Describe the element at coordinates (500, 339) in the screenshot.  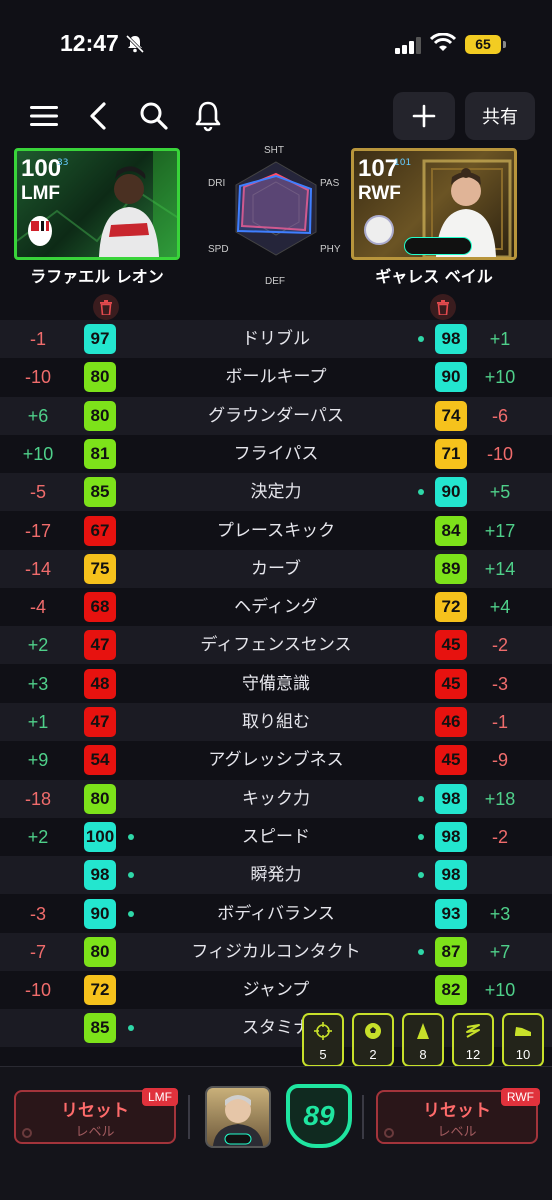
I see `stat-diff-right: +1` at that location.